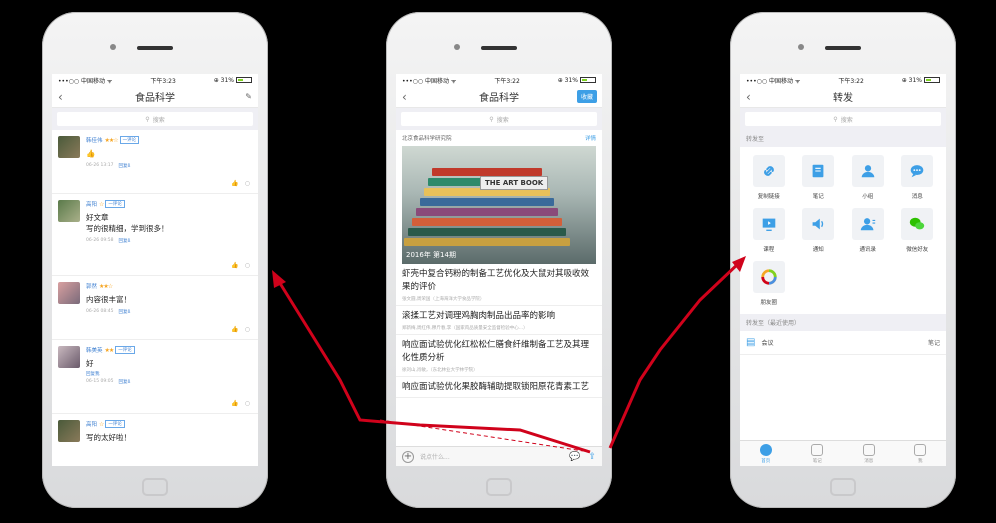 The width and height of the screenshot is (996, 523). What do you see at coordinates (155, 440) in the screenshot?
I see `list-item: 高阳 ☆ 一评论 写的太好啦！` at bounding box center [155, 440].